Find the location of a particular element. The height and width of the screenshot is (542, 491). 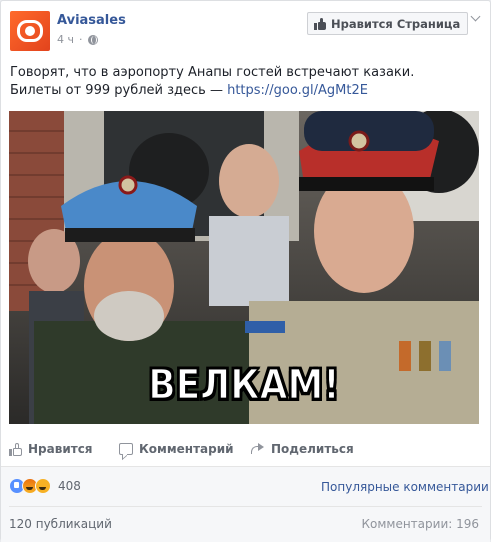

image-caption: ВЕЛКАМ! is located at coordinates (244, 385).